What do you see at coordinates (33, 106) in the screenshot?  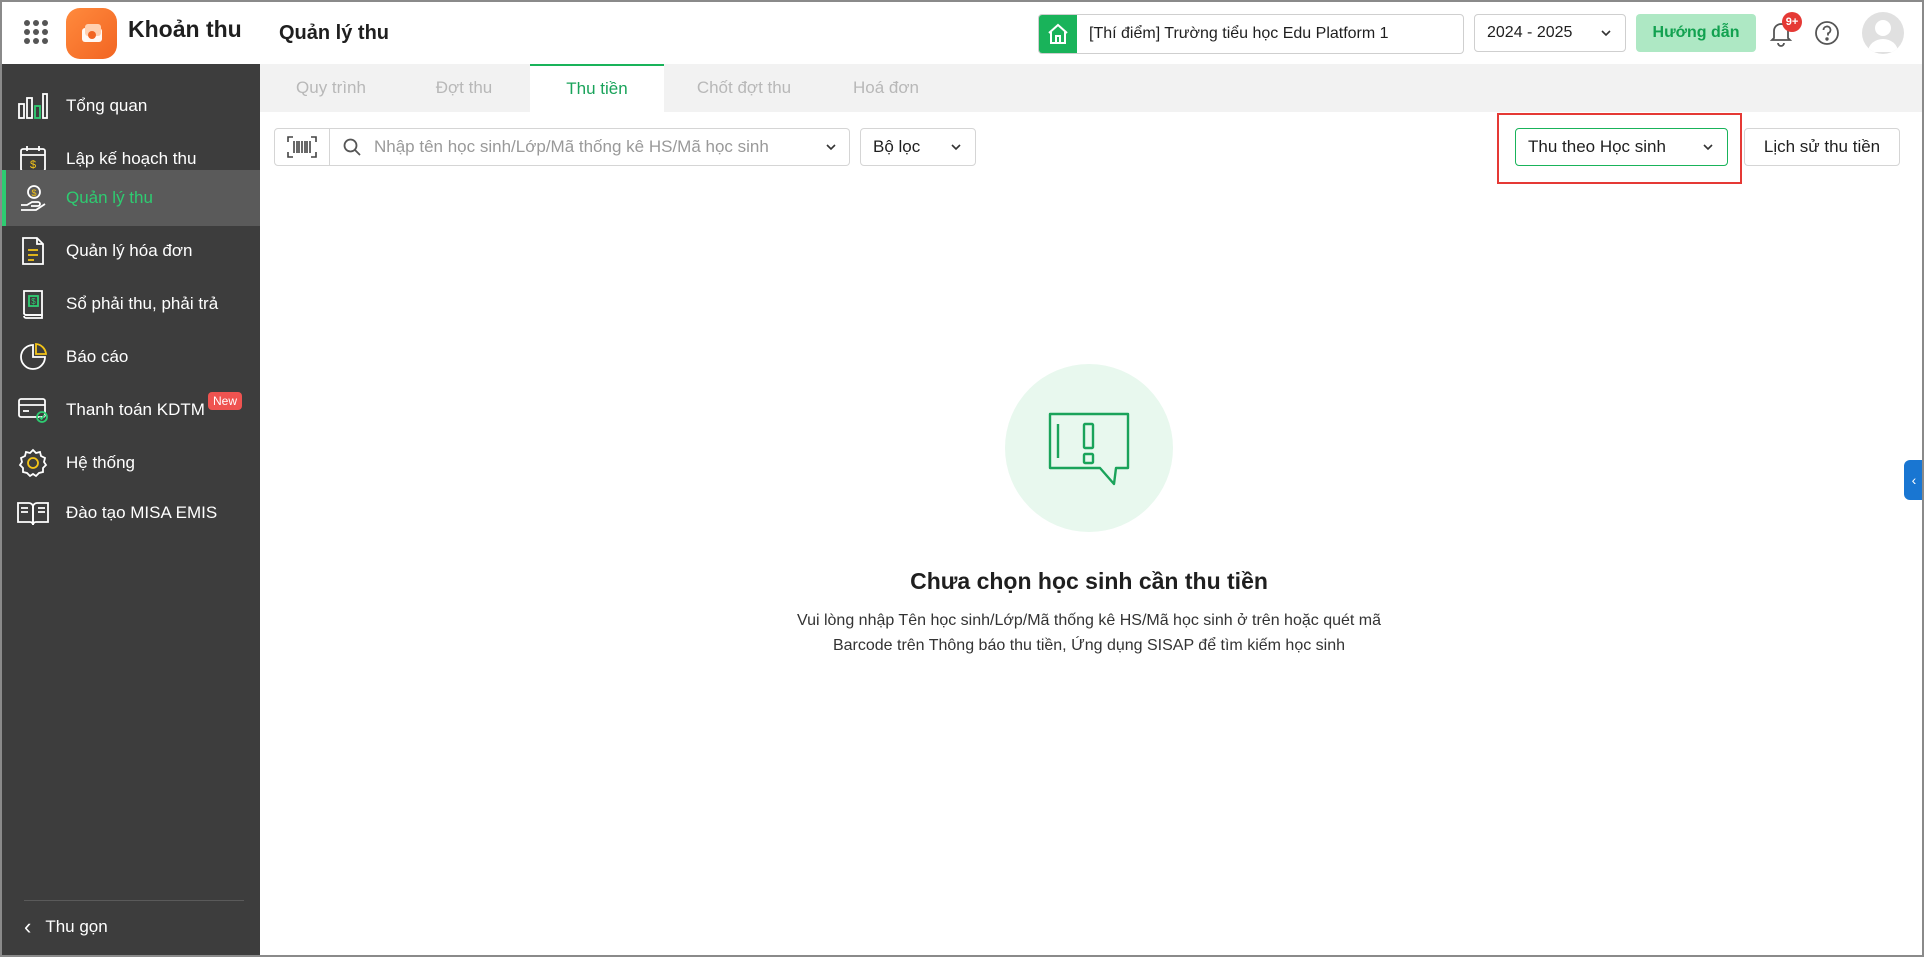 I see `bar-chart-icon` at bounding box center [33, 106].